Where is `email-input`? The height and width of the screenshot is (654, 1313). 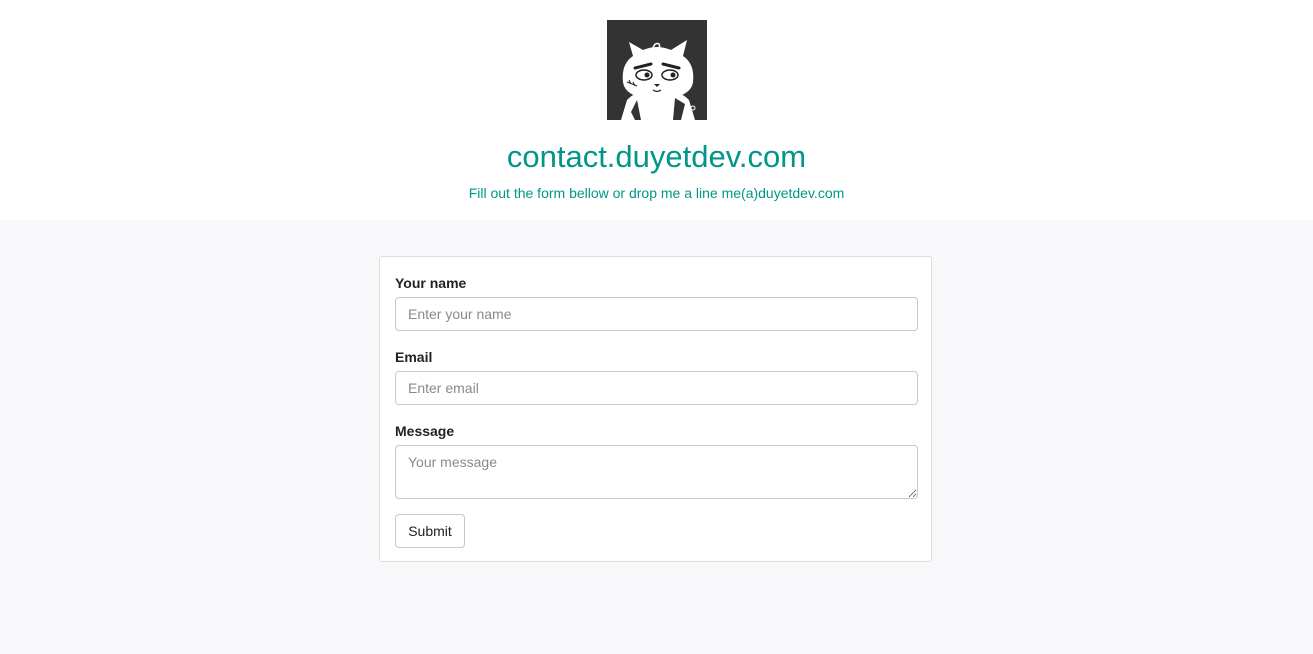
email-input is located at coordinates (656, 388).